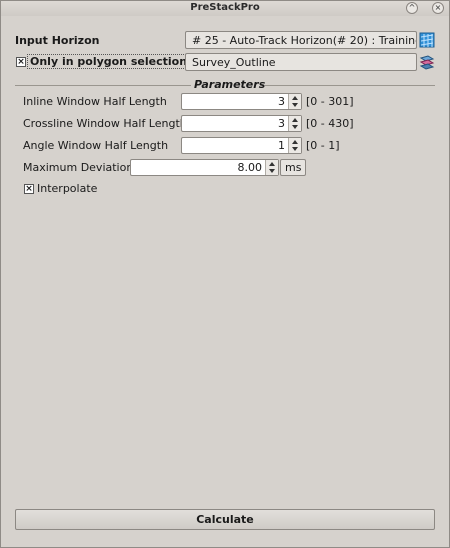  I want to click on max-deviation-value: 8.00, so click(250, 167).